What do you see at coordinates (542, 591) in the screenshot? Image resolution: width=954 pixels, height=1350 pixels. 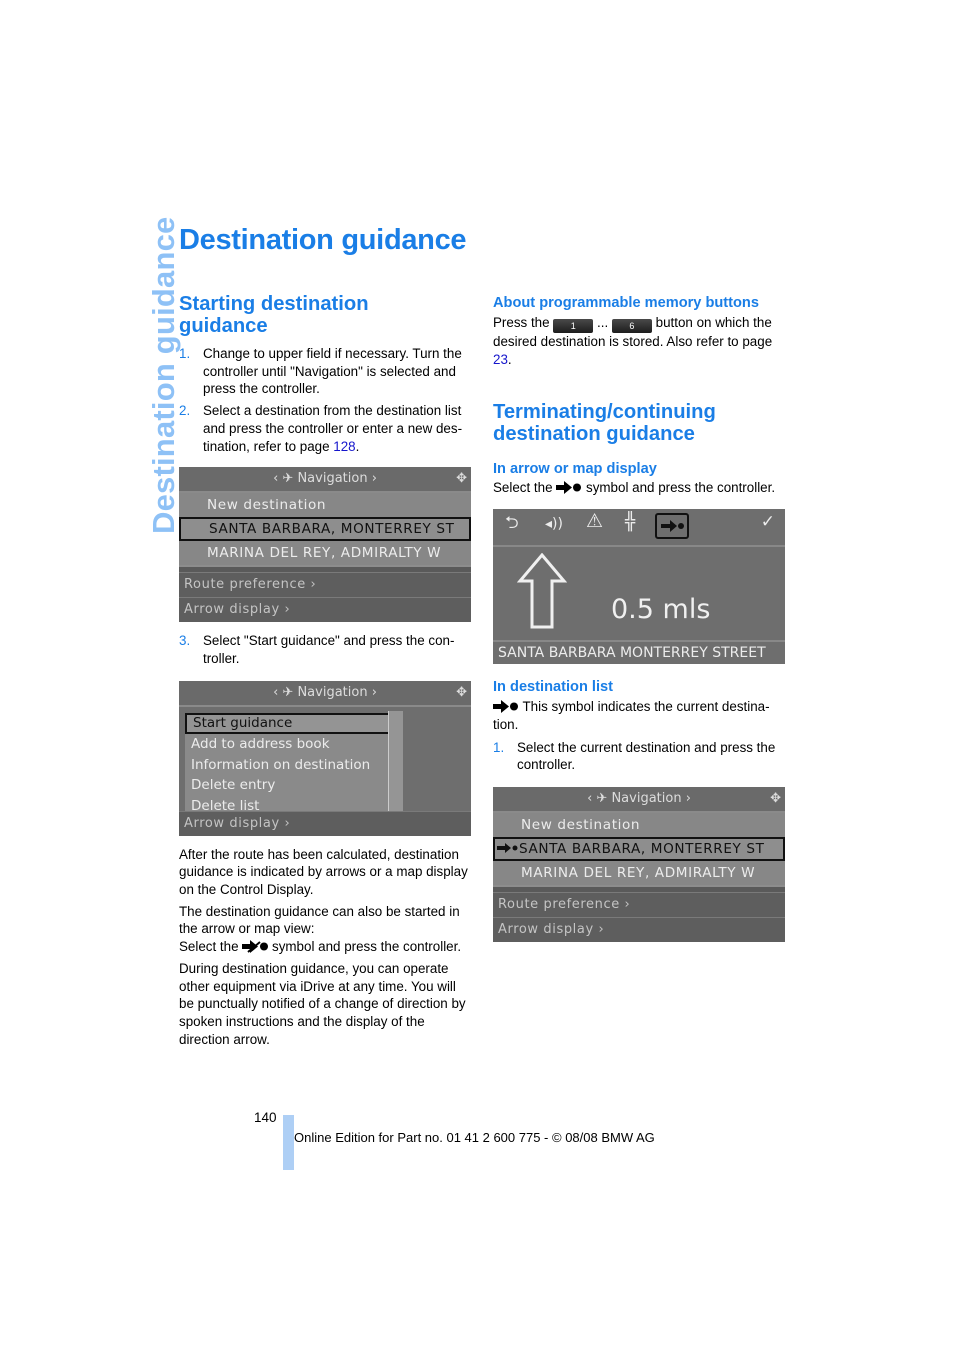 I see `direction-arrow-icon` at bounding box center [542, 591].